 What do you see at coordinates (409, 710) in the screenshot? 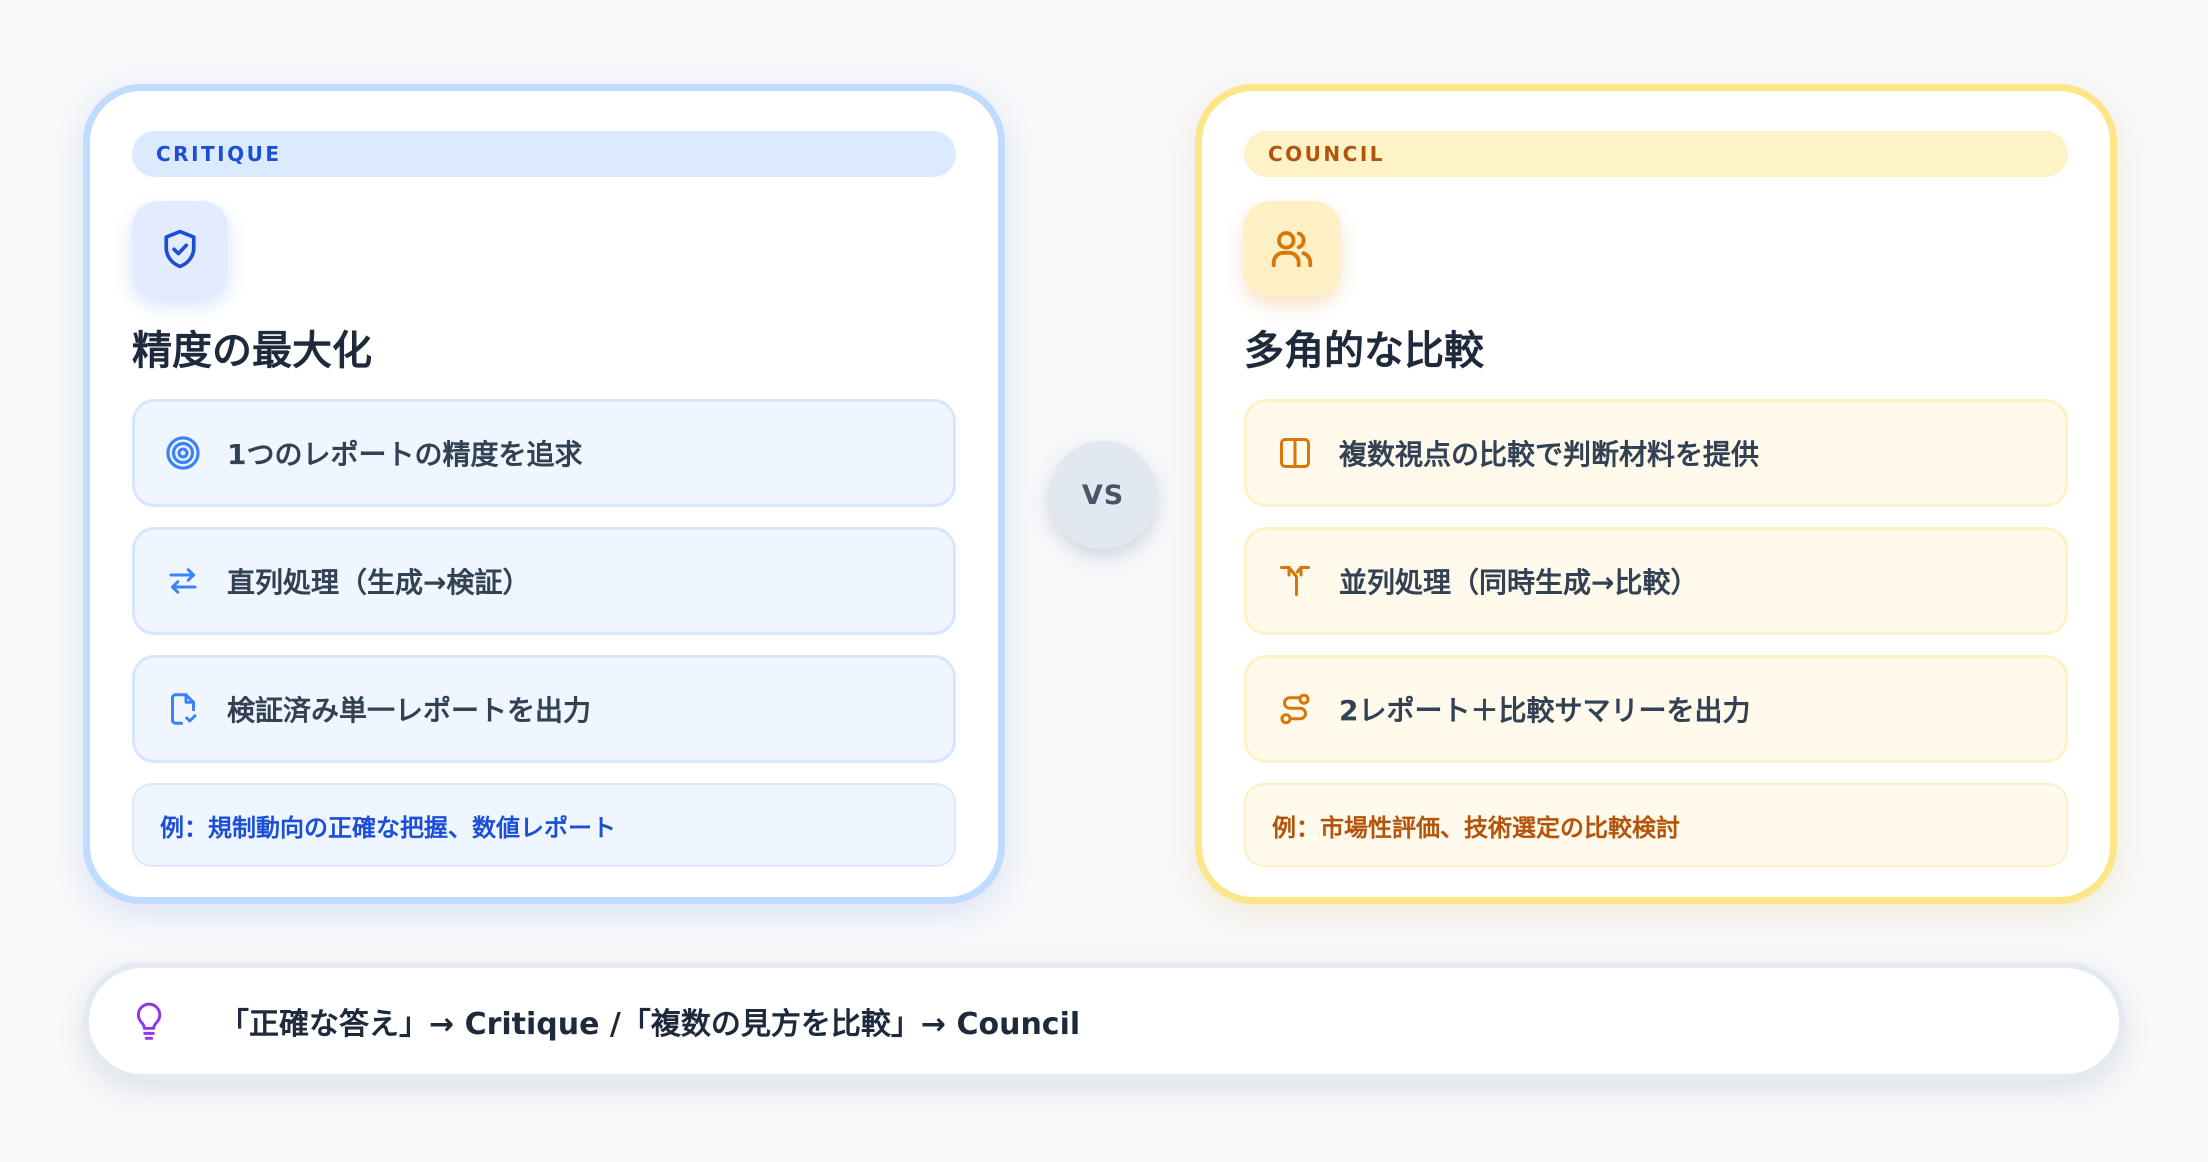
I see `critique-item-text: 検証済み単一レポートを出力` at bounding box center [409, 710].